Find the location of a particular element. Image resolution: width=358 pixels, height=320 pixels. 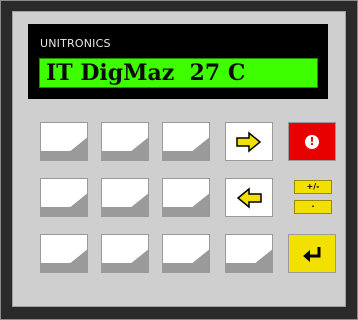

right-arrow-icon is located at coordinates (249, 141).